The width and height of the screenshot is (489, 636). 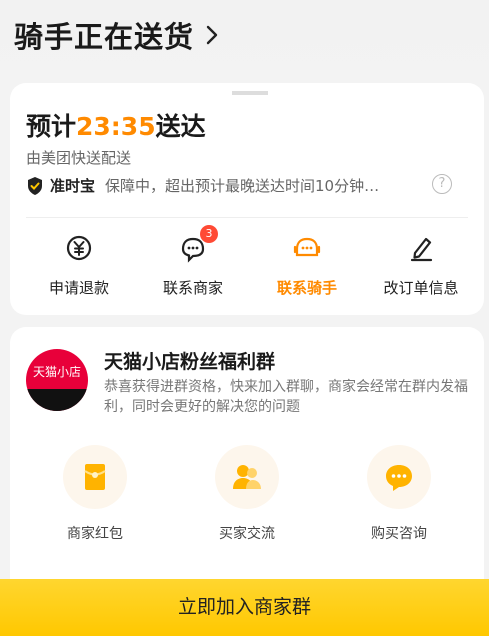 I want to click on edit-order-label: 改订单信息, so click(x=421, y=288).